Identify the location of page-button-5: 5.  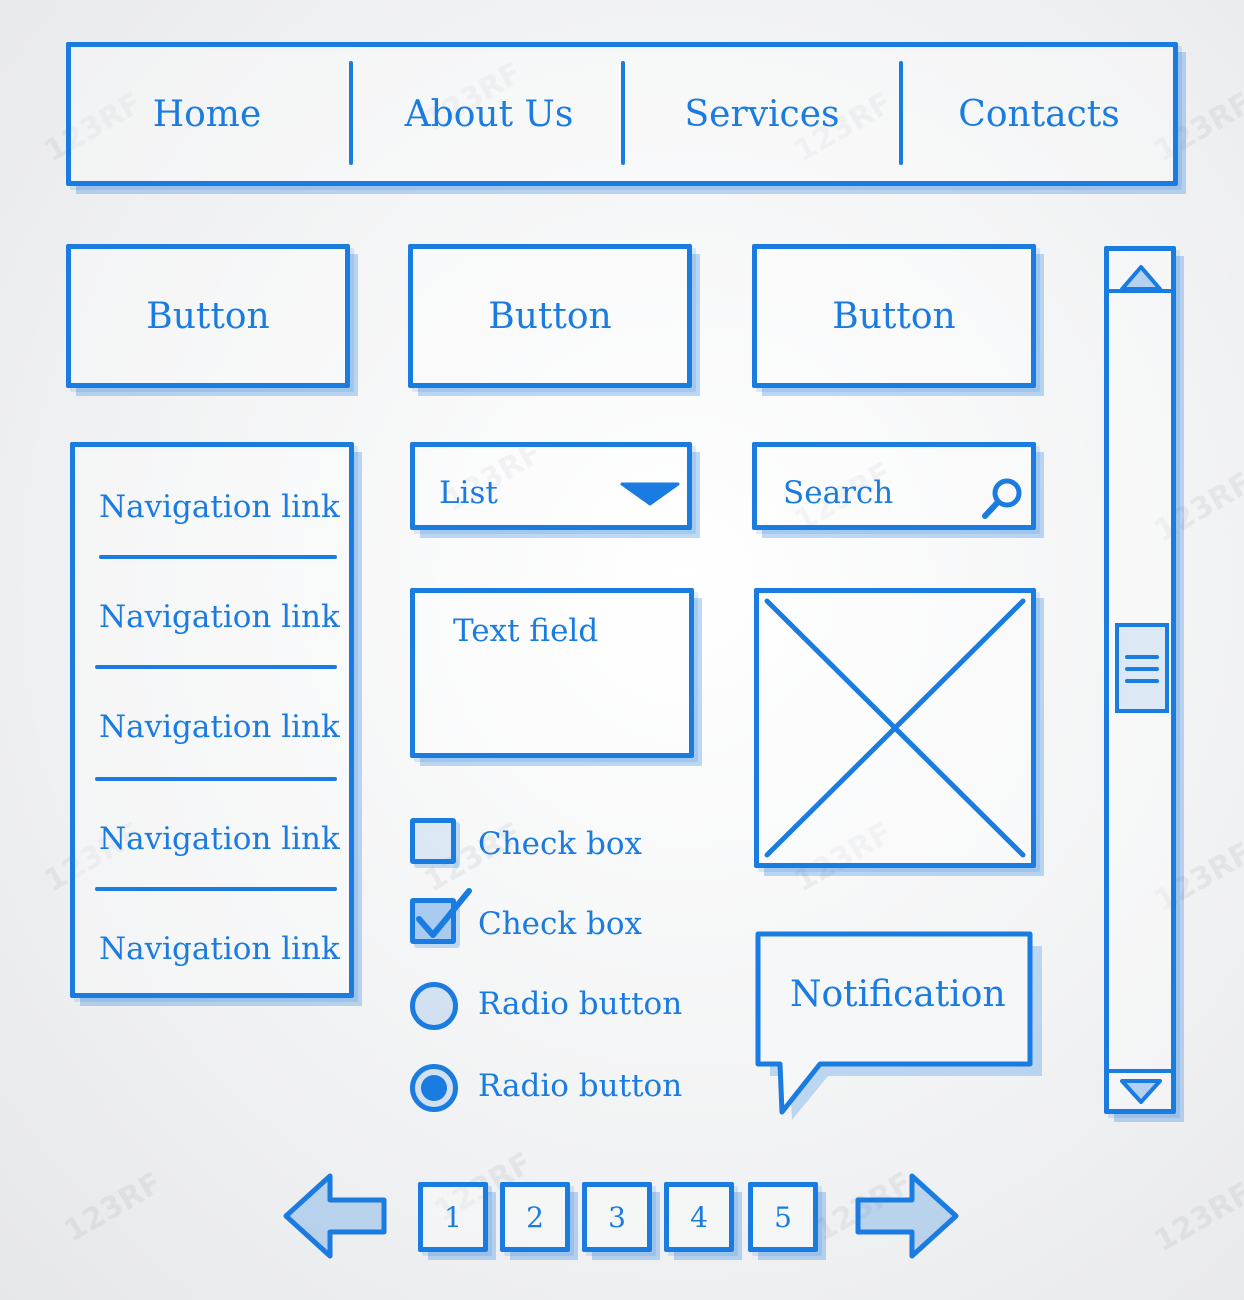
(783, 1217).